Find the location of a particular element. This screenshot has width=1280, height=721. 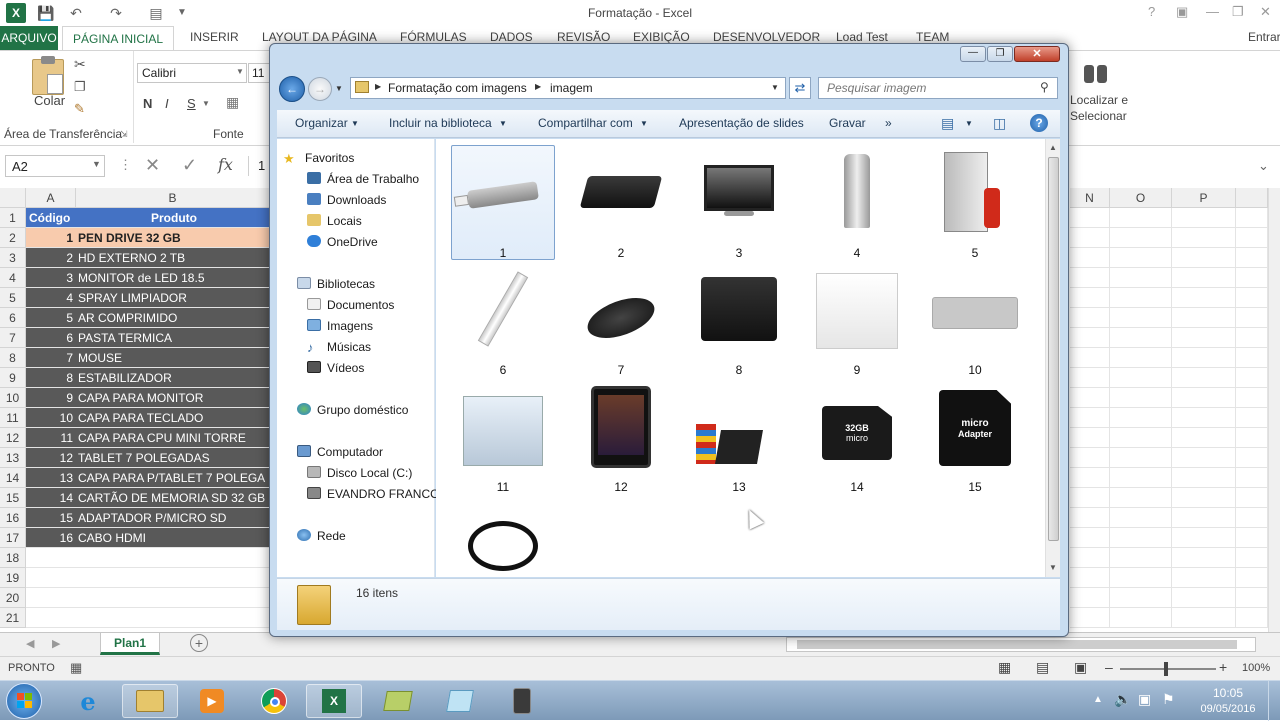

format-painter-icon: ✎ is located at coordinates (79, 109).